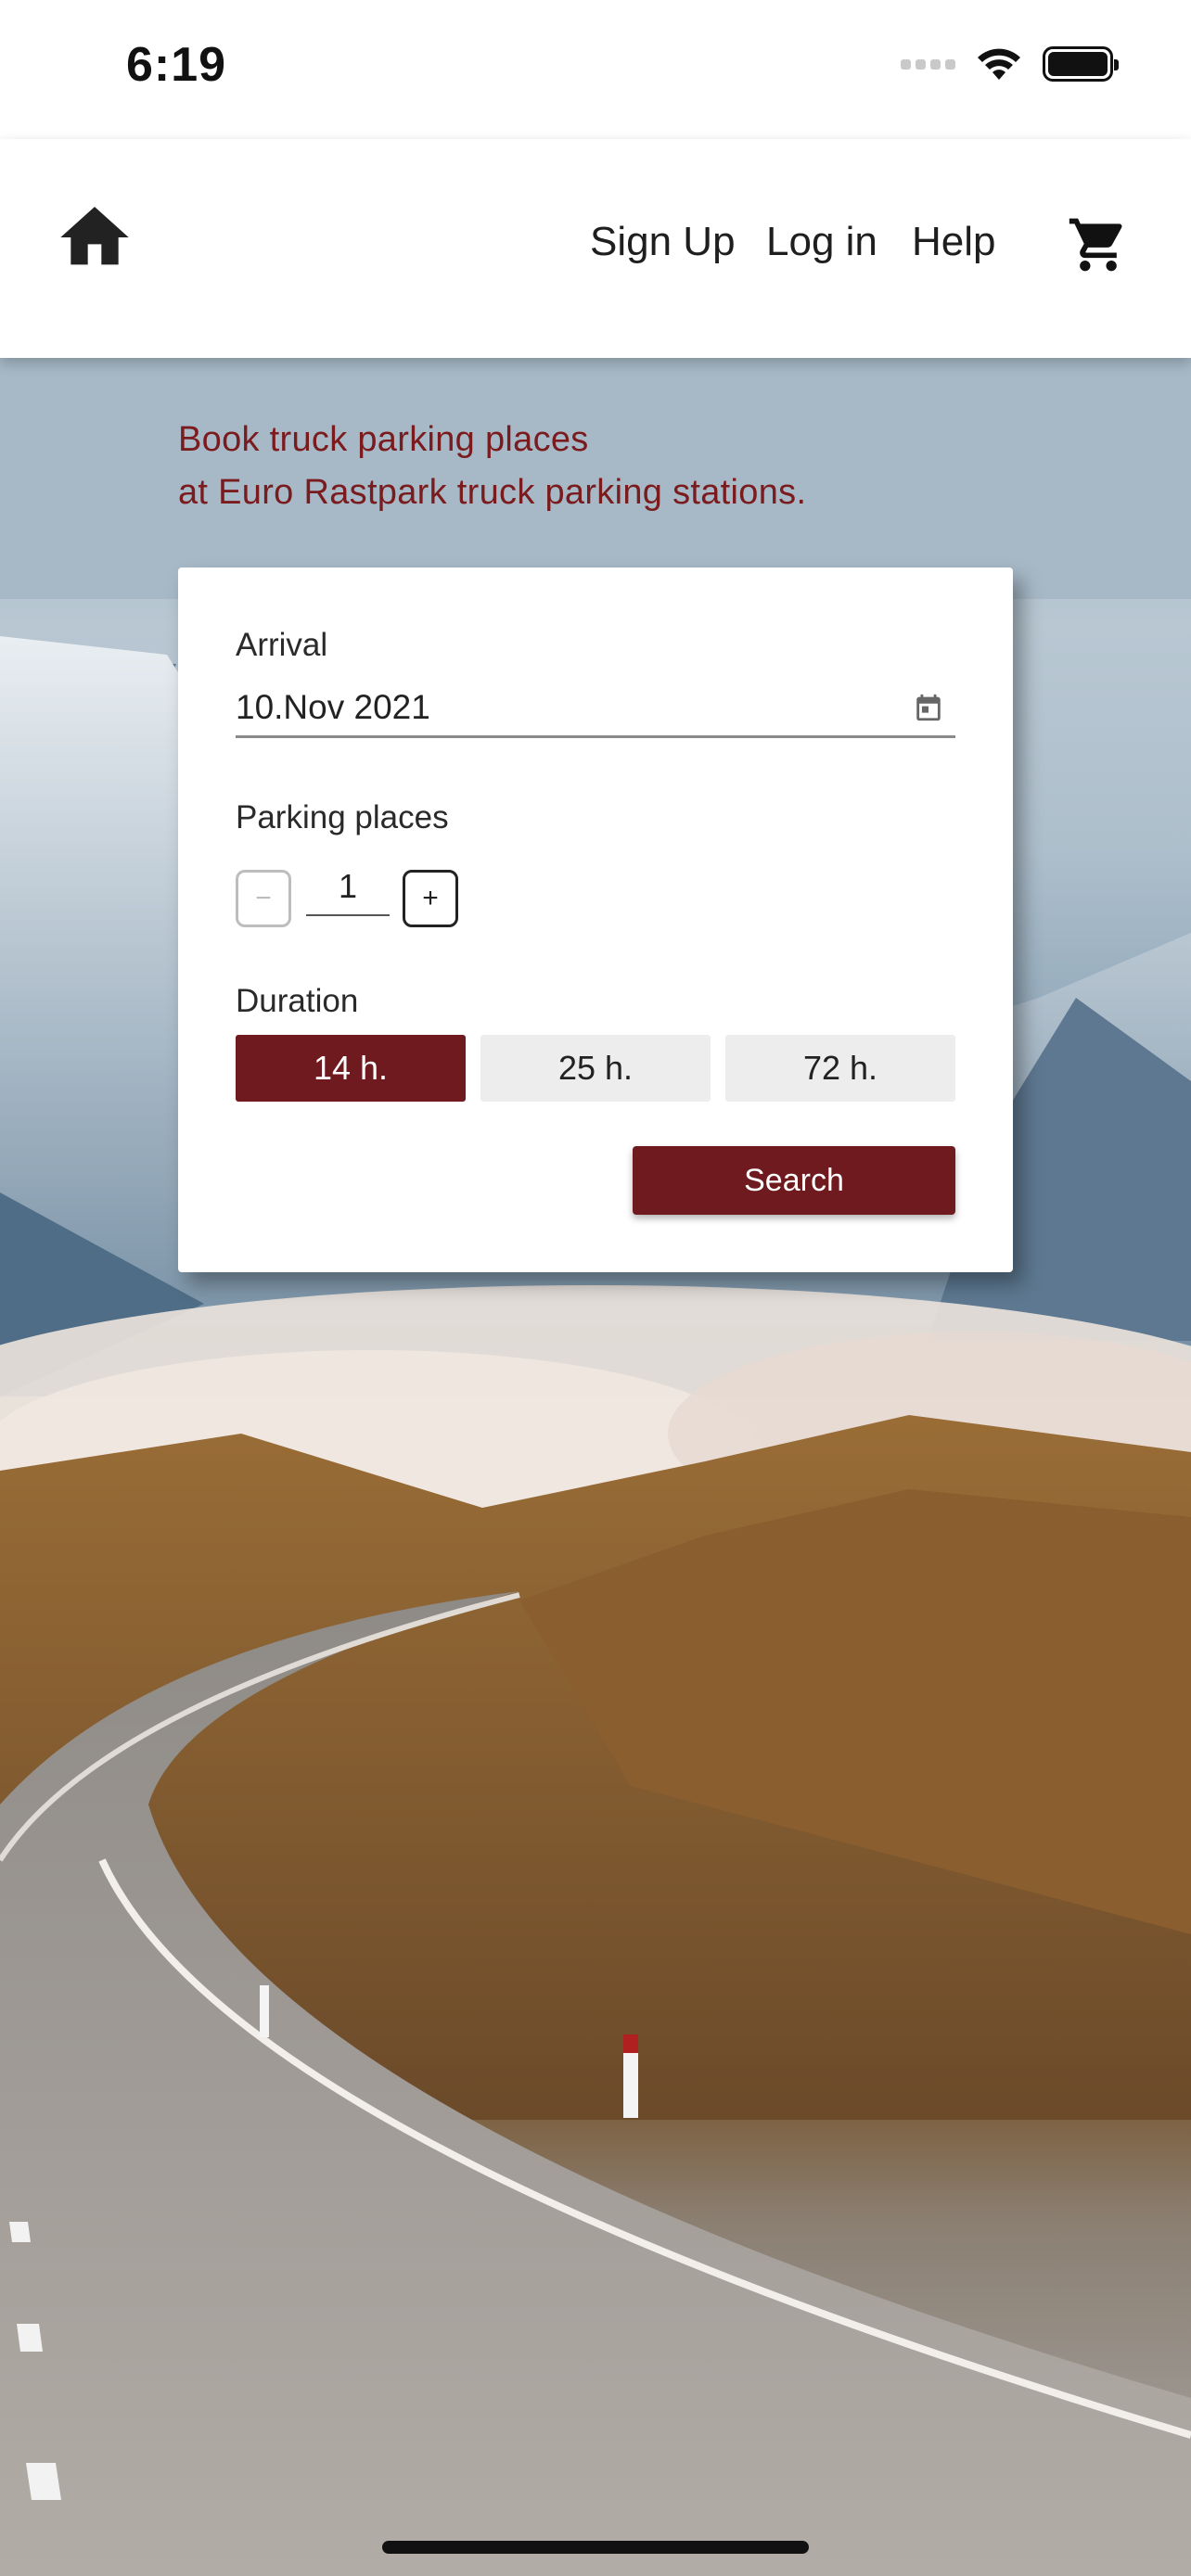  I want to click on home-icon, so click(95, 238).